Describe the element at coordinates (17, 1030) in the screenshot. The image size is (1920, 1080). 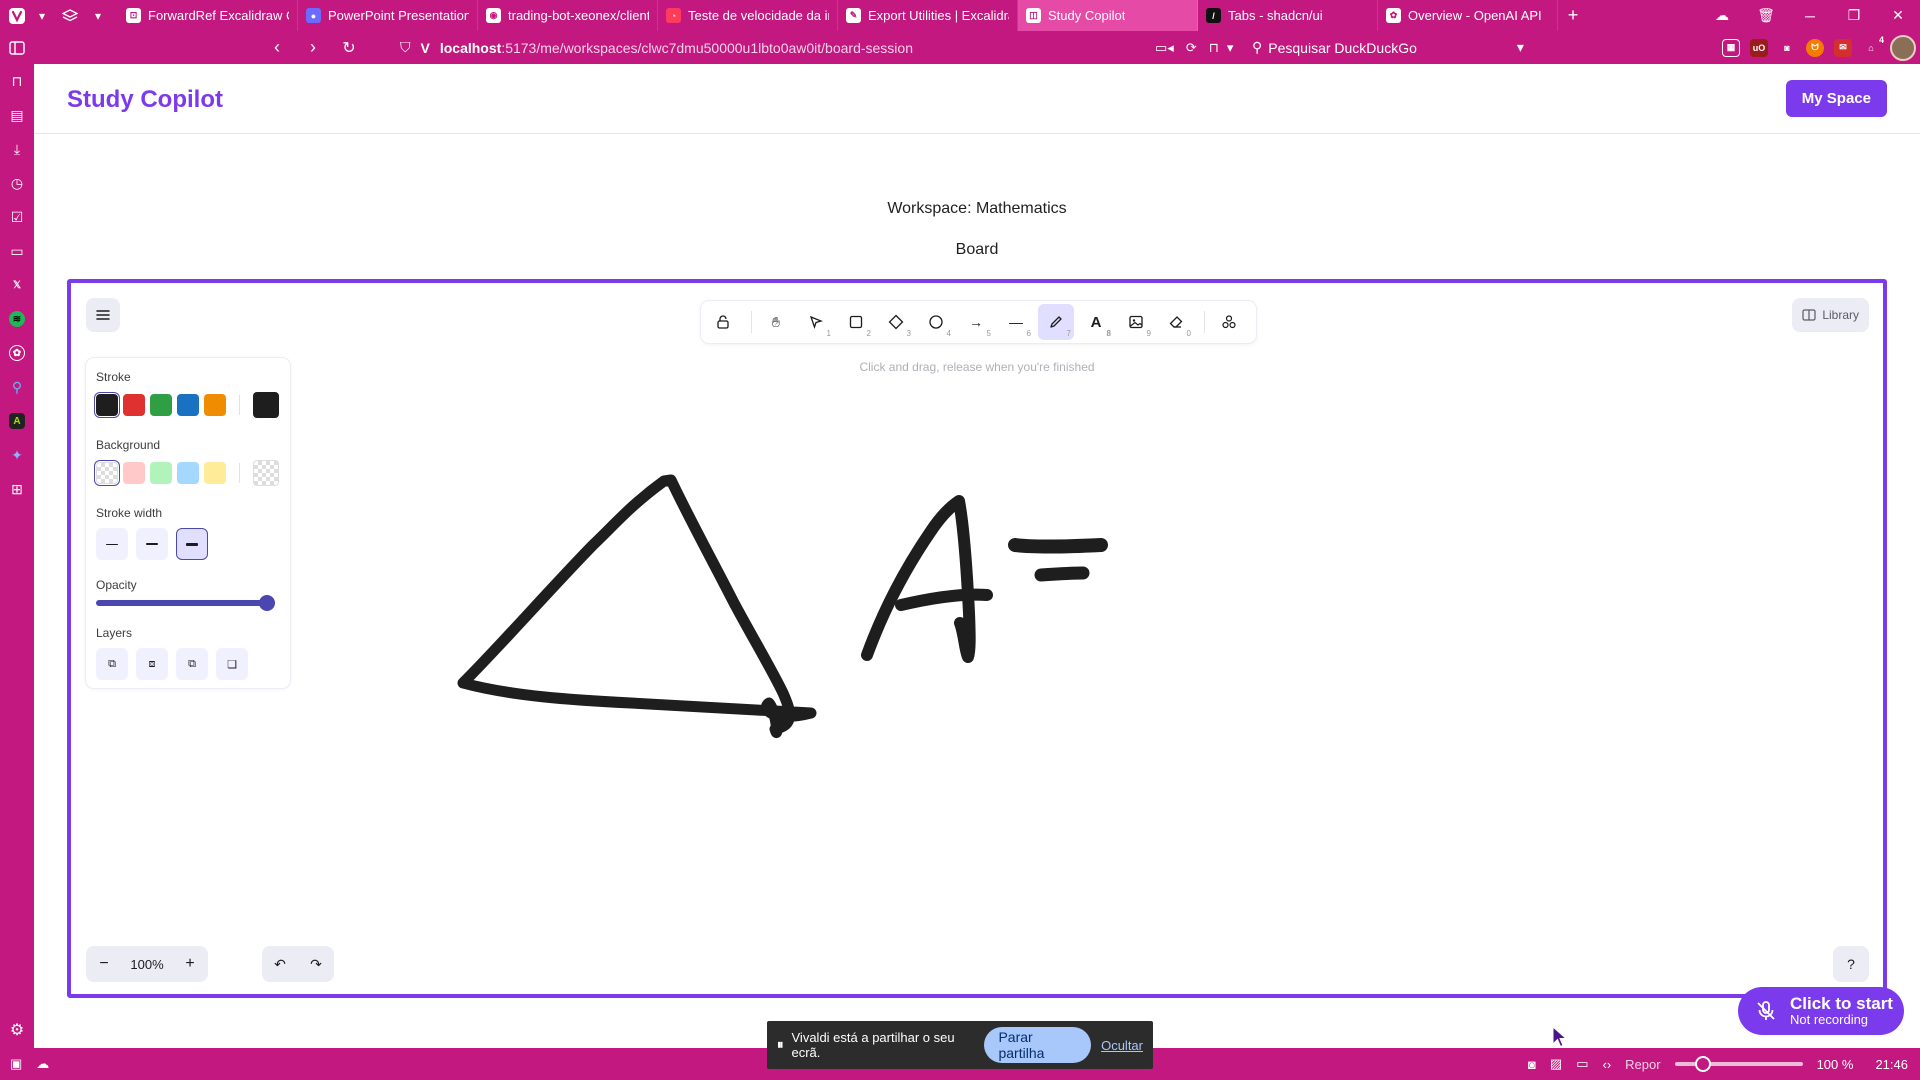
I see `settings-gear-icon: ⚙` at that location.